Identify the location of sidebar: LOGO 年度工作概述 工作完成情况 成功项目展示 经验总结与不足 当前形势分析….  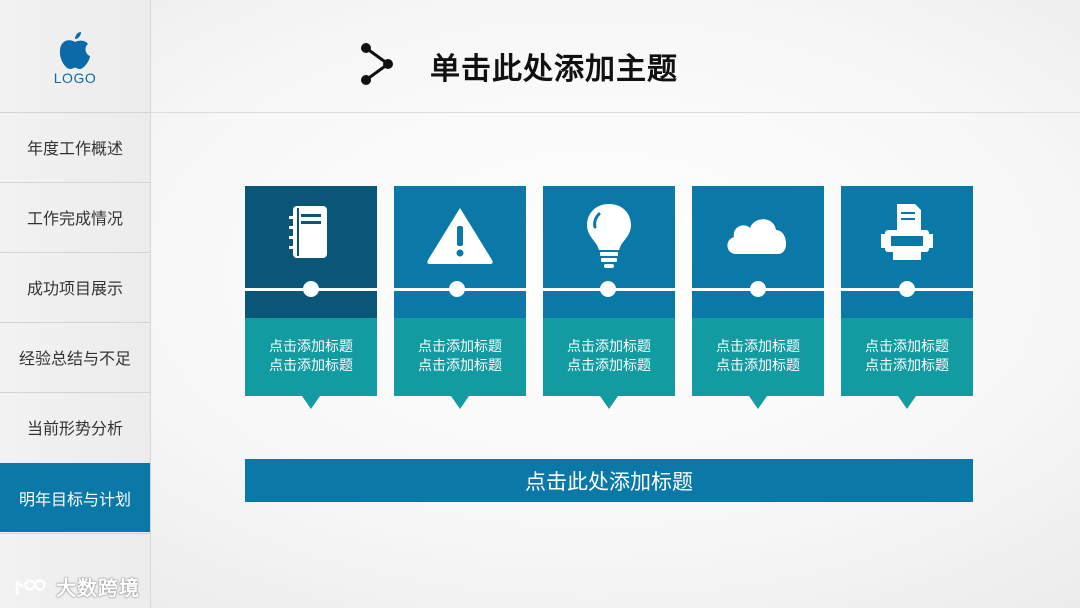
(75, 304).